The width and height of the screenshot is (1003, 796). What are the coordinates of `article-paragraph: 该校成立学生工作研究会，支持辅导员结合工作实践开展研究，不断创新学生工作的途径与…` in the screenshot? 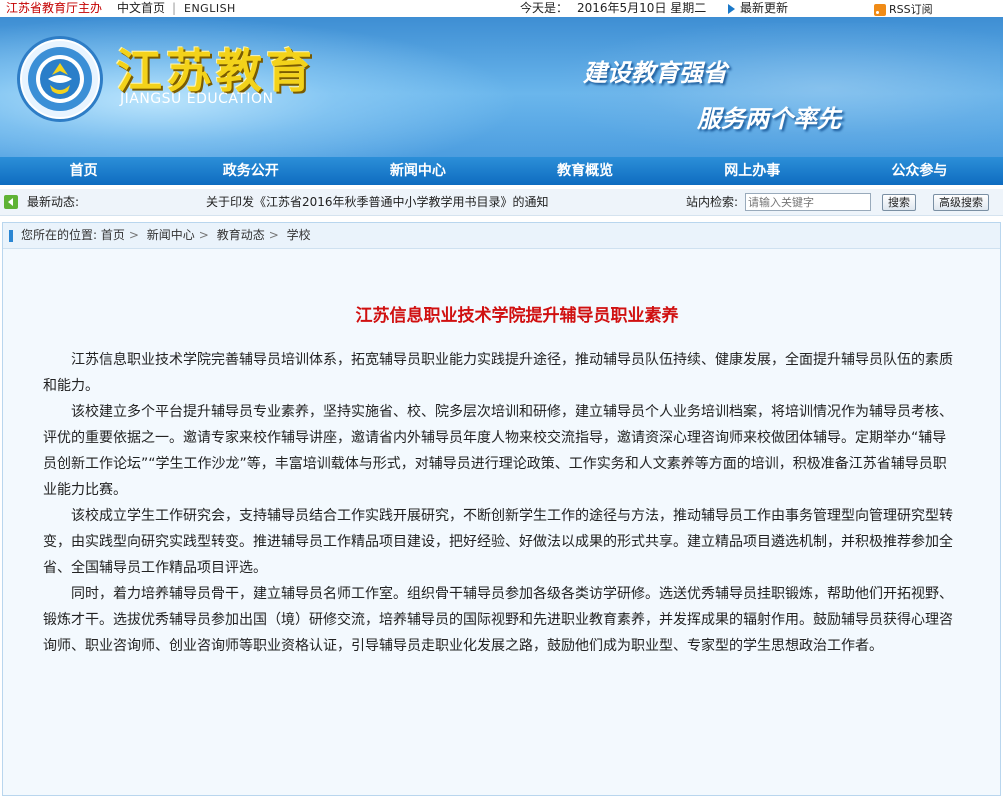 It's located at (498, 542).